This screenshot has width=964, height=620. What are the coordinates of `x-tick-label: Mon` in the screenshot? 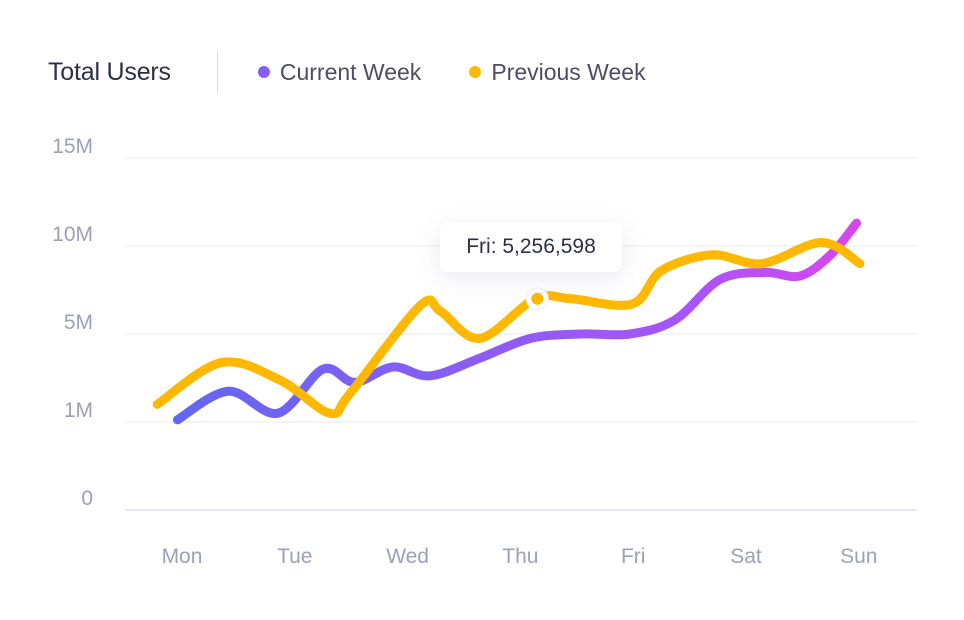 It's located at (182, 556).